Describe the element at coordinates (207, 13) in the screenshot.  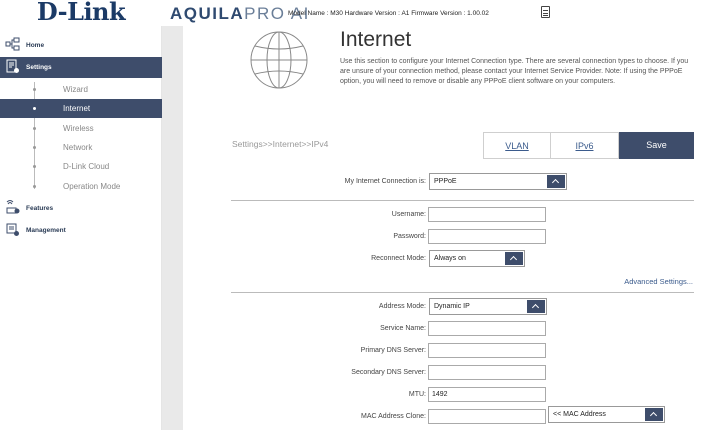
I see `brand-bold: AQUILA` at that location.